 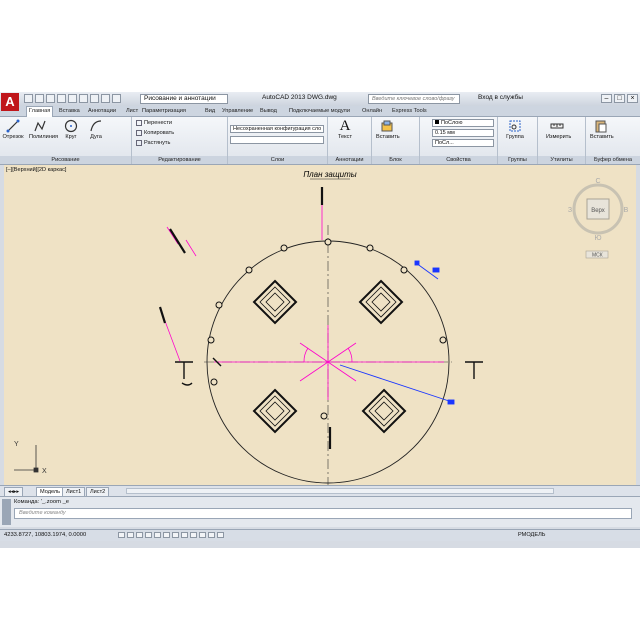 What do you see at coordinates (598, 211) in the screenshot?
I see `viewcube-face-label: Верх` at bounding box center [598, 211].